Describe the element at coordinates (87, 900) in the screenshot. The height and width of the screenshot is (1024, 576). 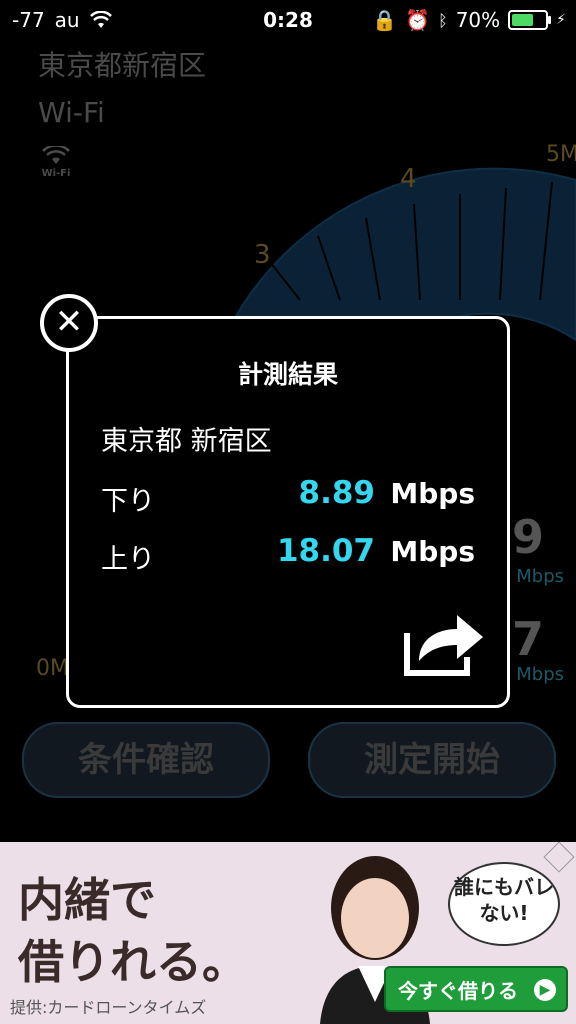
I see `ad-headline-1: 内緒で` at that location.